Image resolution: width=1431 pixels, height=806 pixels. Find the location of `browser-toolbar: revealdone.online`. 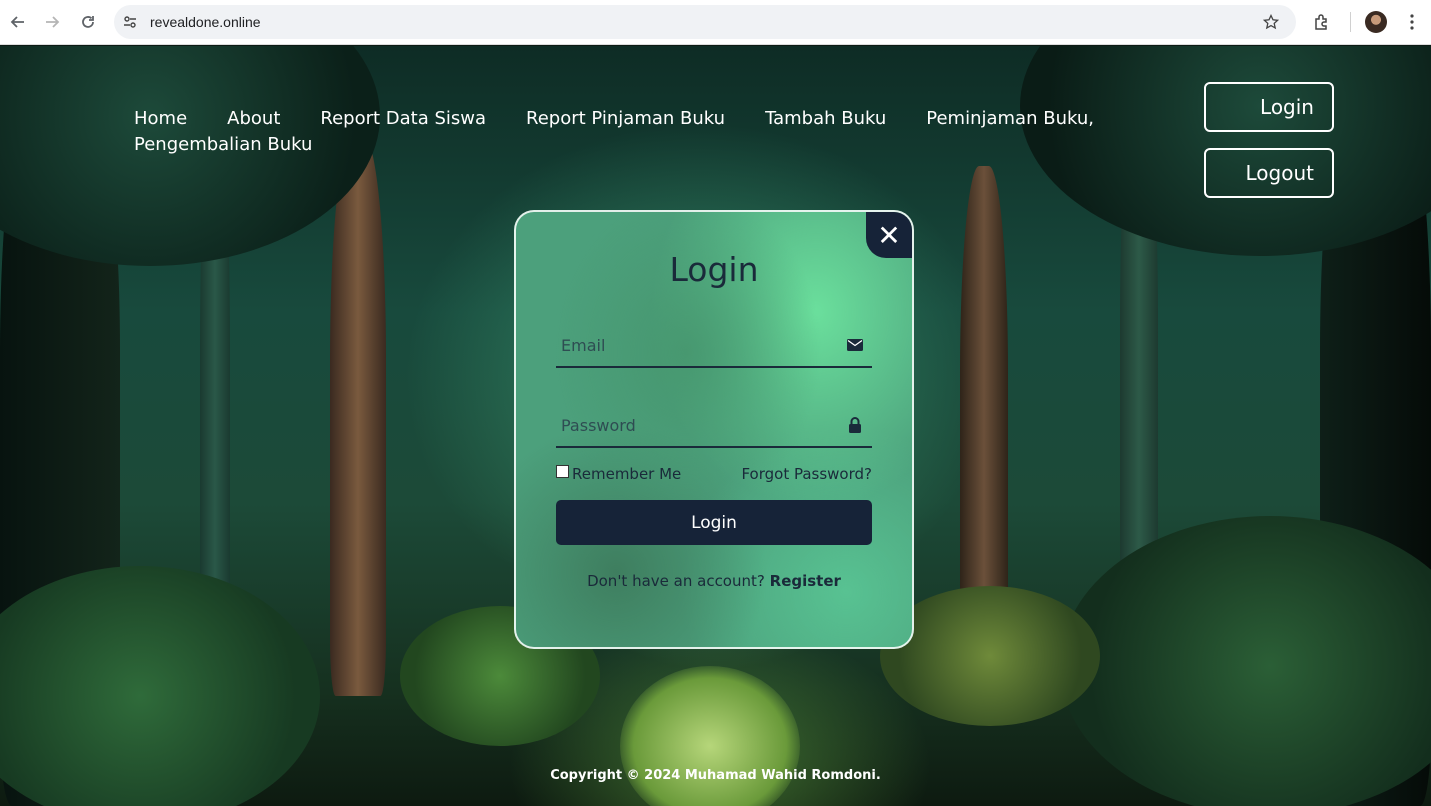

browser-toolbar: revealdone.online is located at coordinates (715, 22).